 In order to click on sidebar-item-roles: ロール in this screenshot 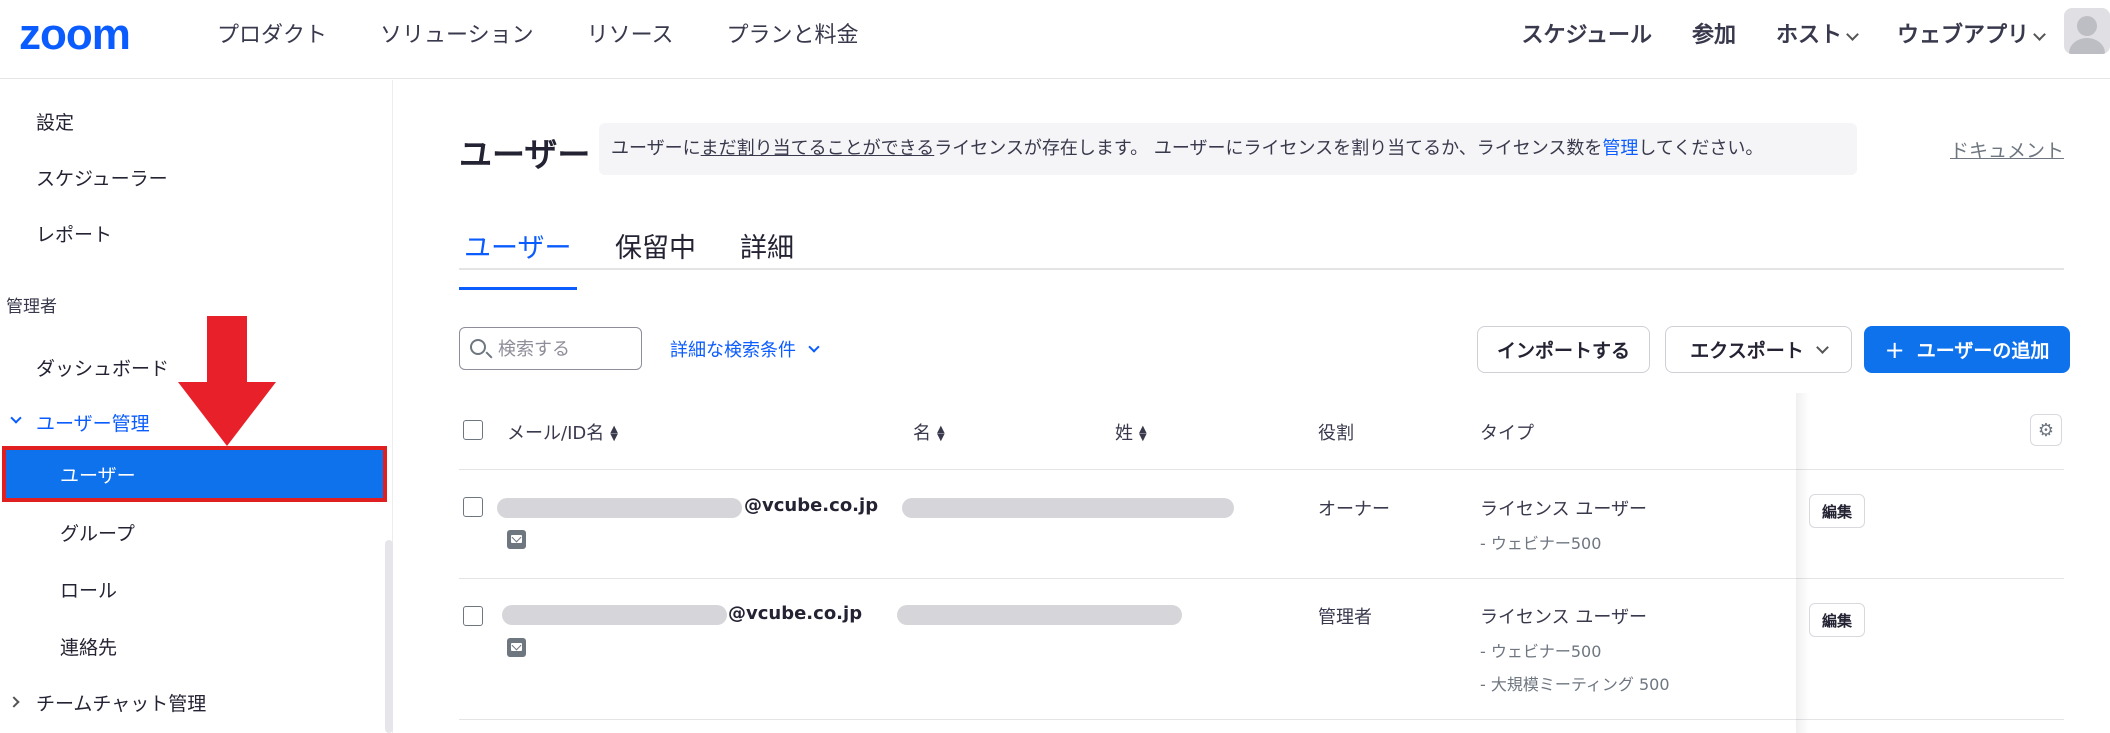, I will do `click(88, 591)`.